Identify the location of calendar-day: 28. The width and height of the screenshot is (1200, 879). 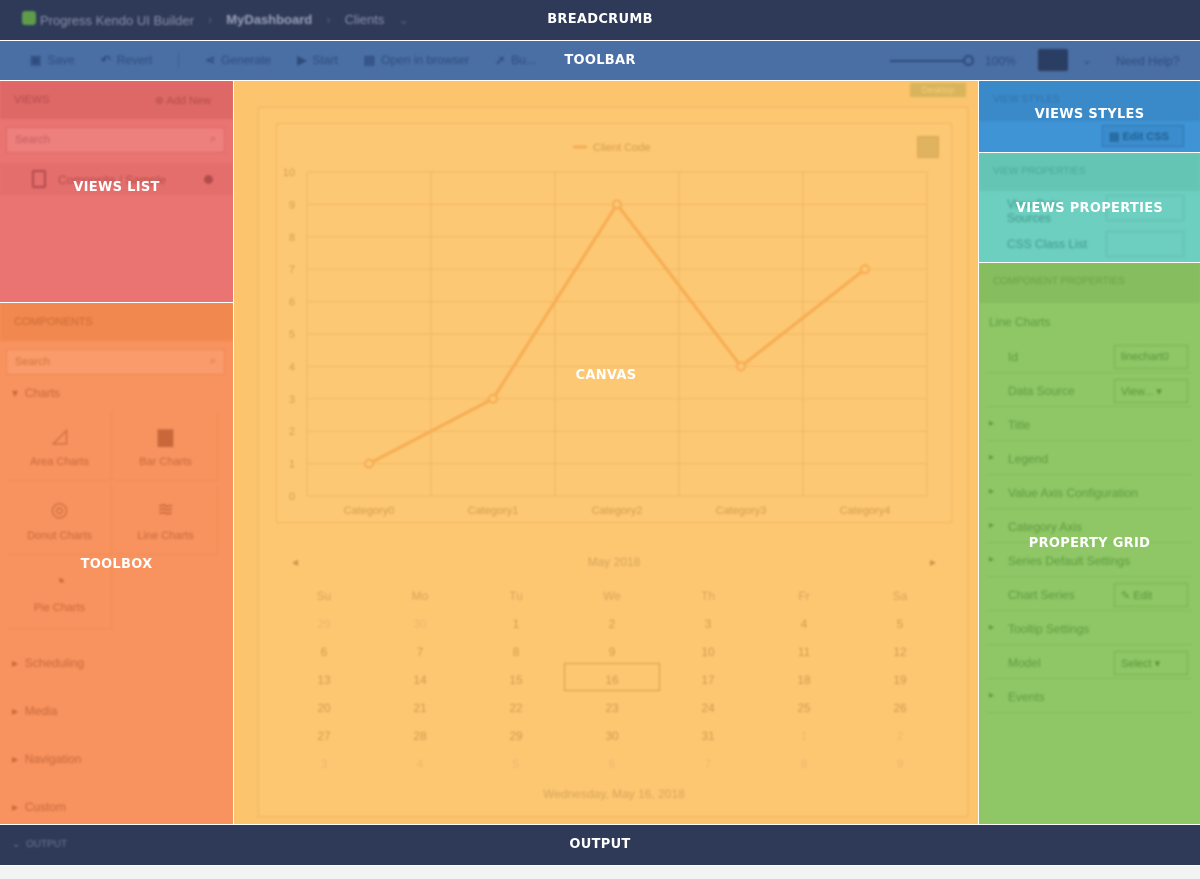
(420, 736).